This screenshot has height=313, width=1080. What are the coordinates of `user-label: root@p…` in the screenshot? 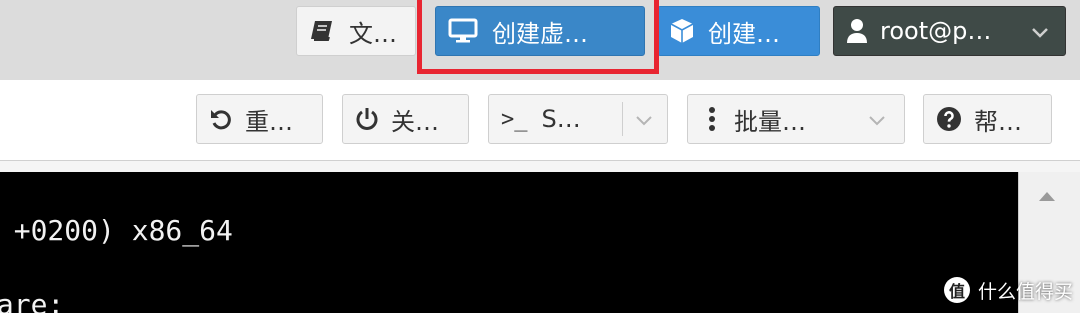 It's located at (936, 31).